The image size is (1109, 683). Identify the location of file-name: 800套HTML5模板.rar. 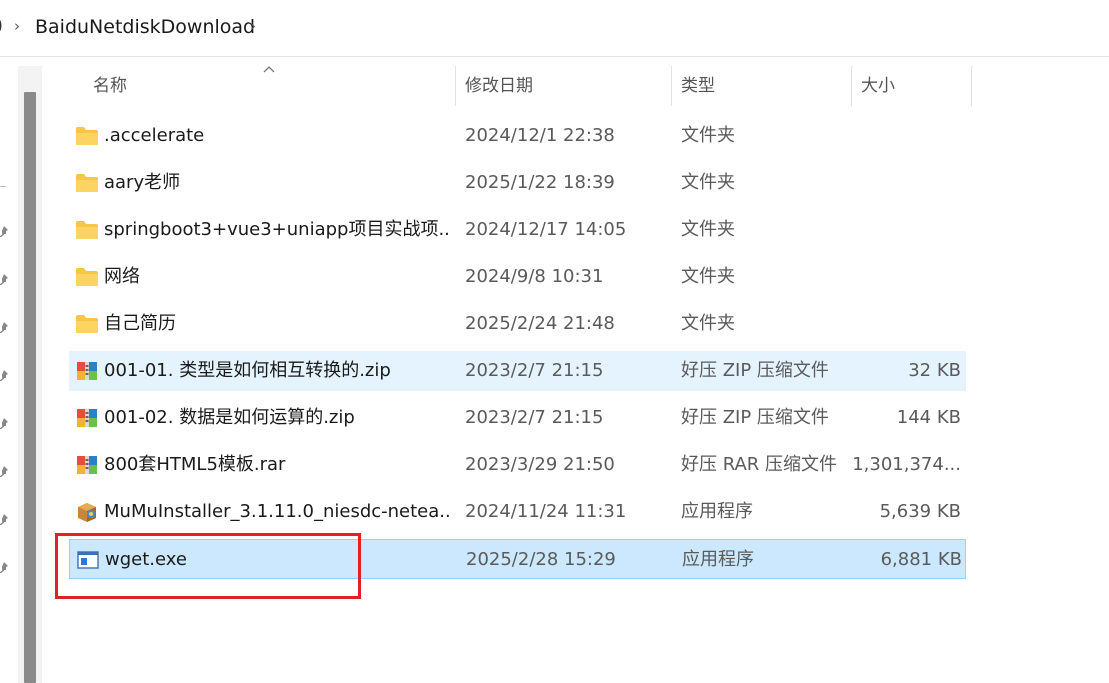
(195, 464).